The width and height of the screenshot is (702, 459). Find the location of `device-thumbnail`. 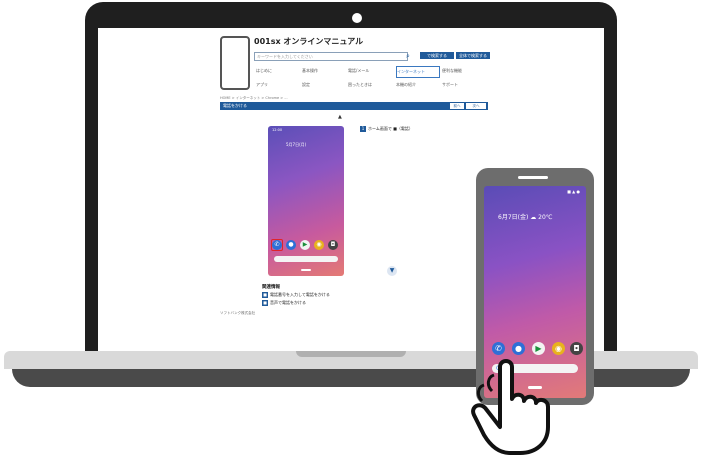

device-thumbnail is located at coordinates (235, 63).